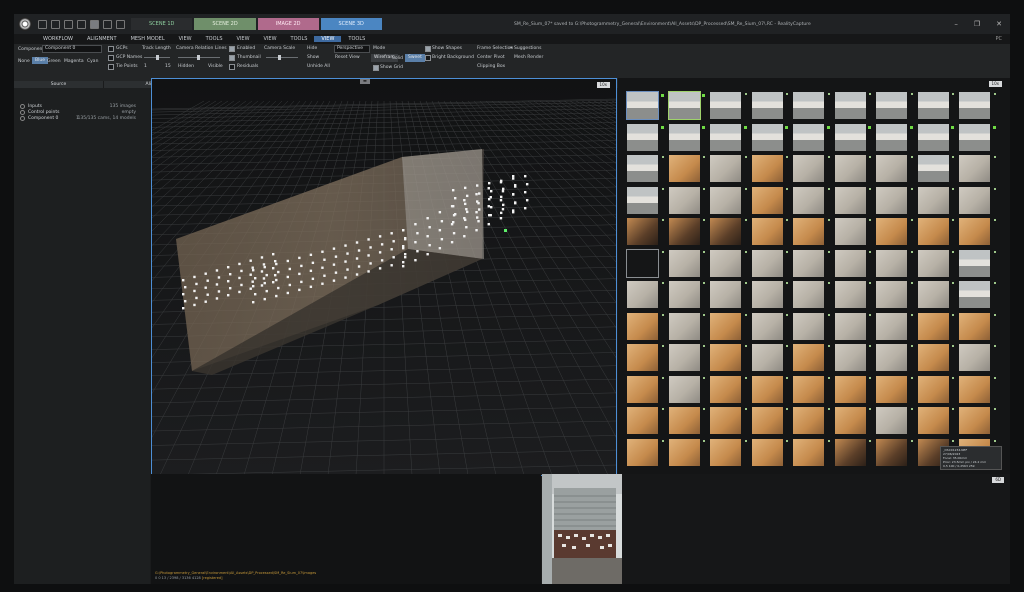 This screenshot has width=1024, height=592. I want to click on color-none-button: None, so click(24, 61).